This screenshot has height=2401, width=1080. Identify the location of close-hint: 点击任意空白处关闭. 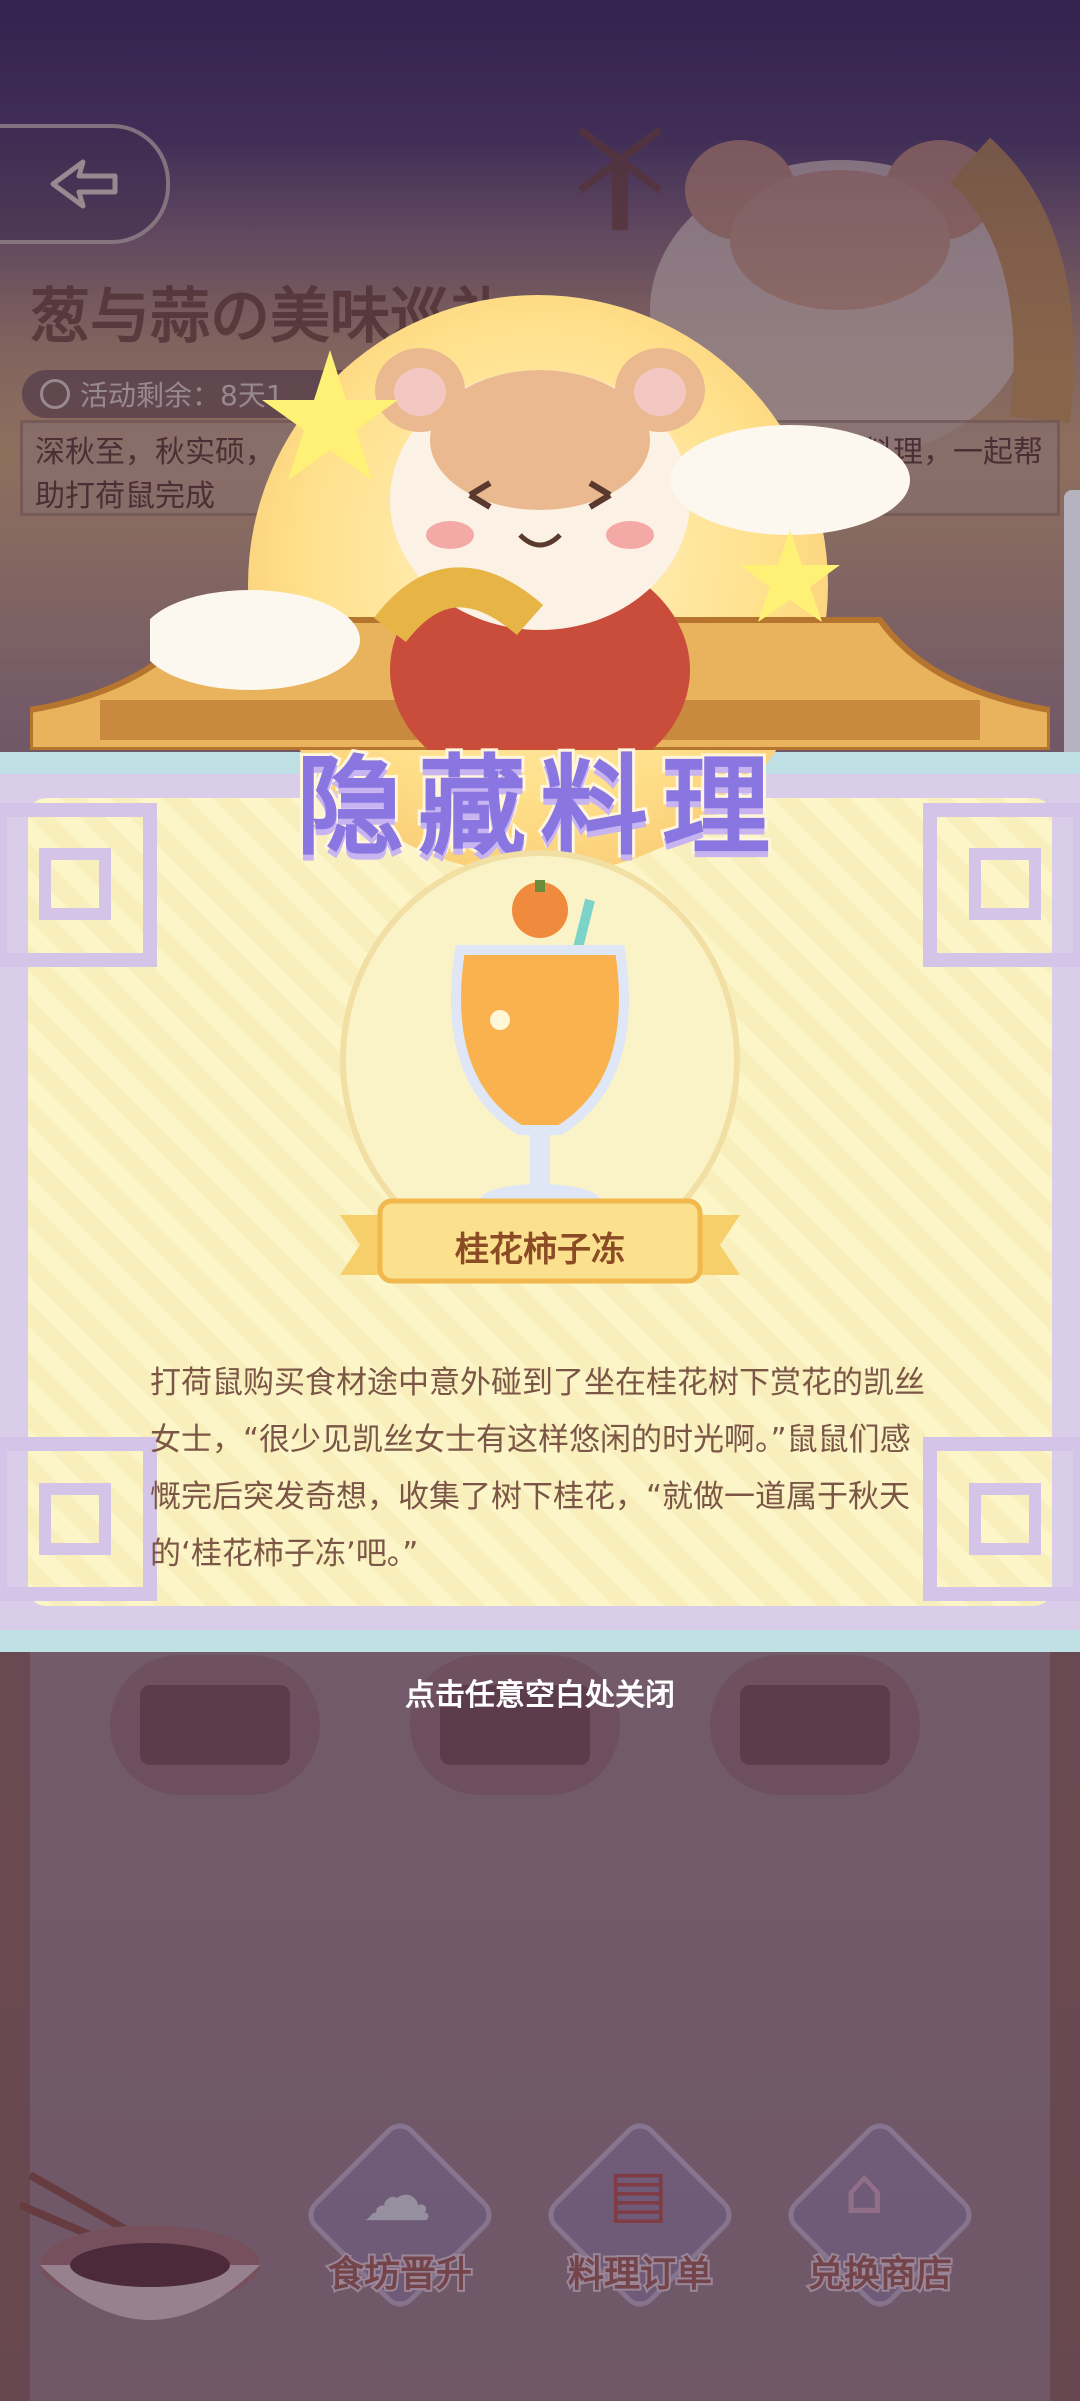
(540, 1695).